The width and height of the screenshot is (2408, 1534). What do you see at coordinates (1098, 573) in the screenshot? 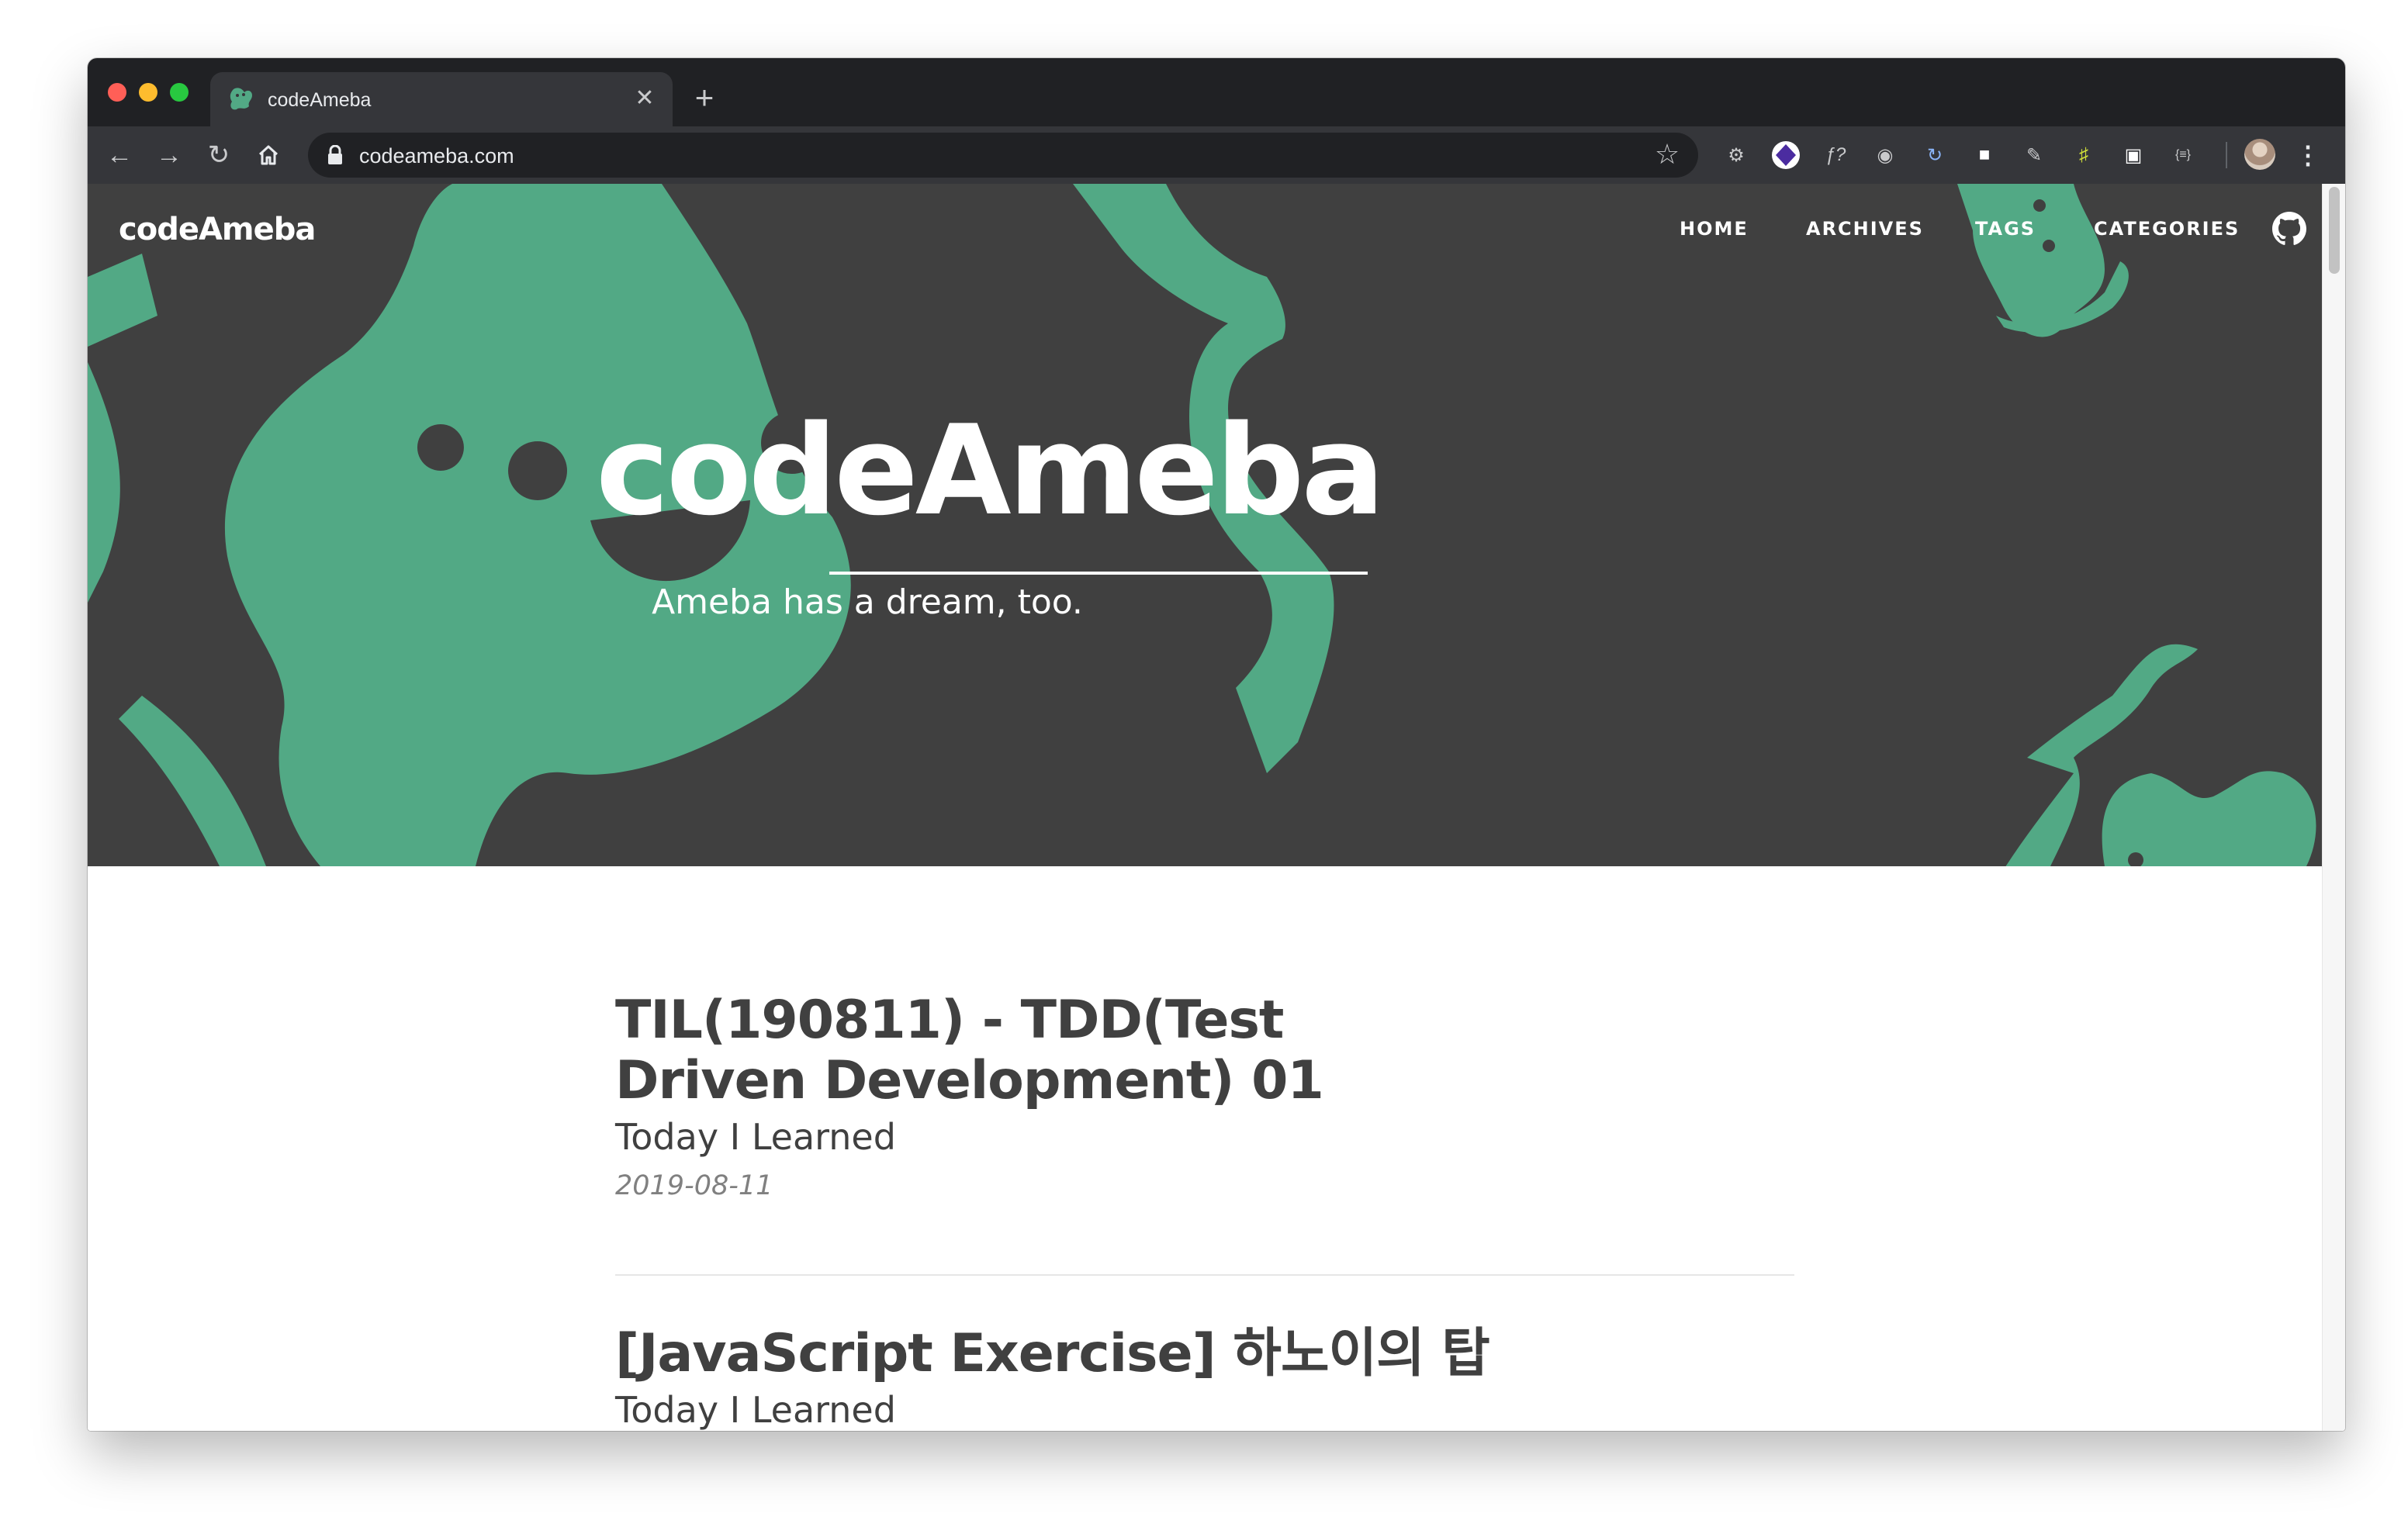
I see `hero-divider` at bounding box center [1098, 573].